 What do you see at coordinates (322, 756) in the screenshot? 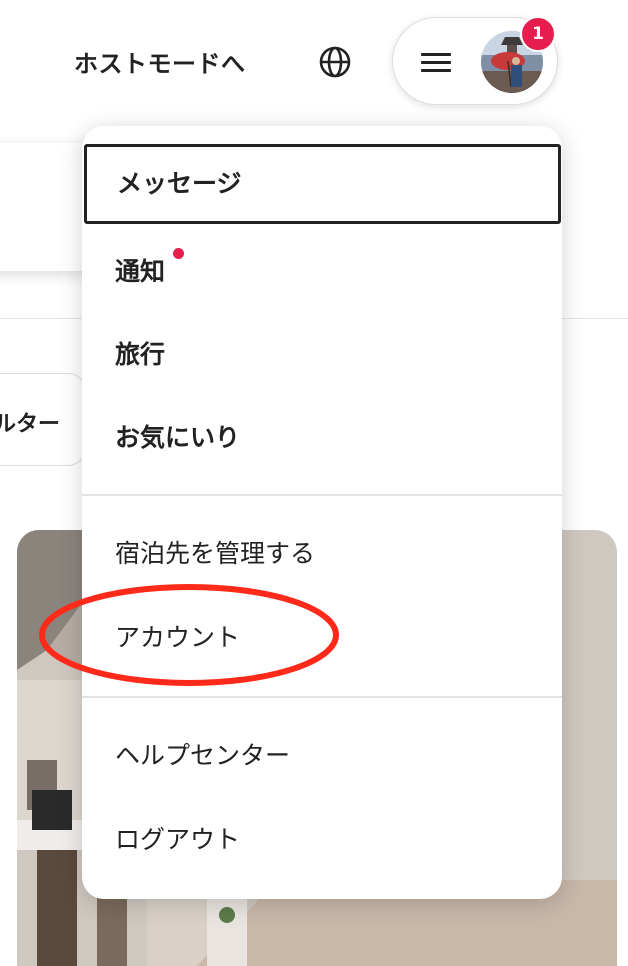
I see `menu-item-help-center: ヘルプセンター` at bounding box center [322, 756].